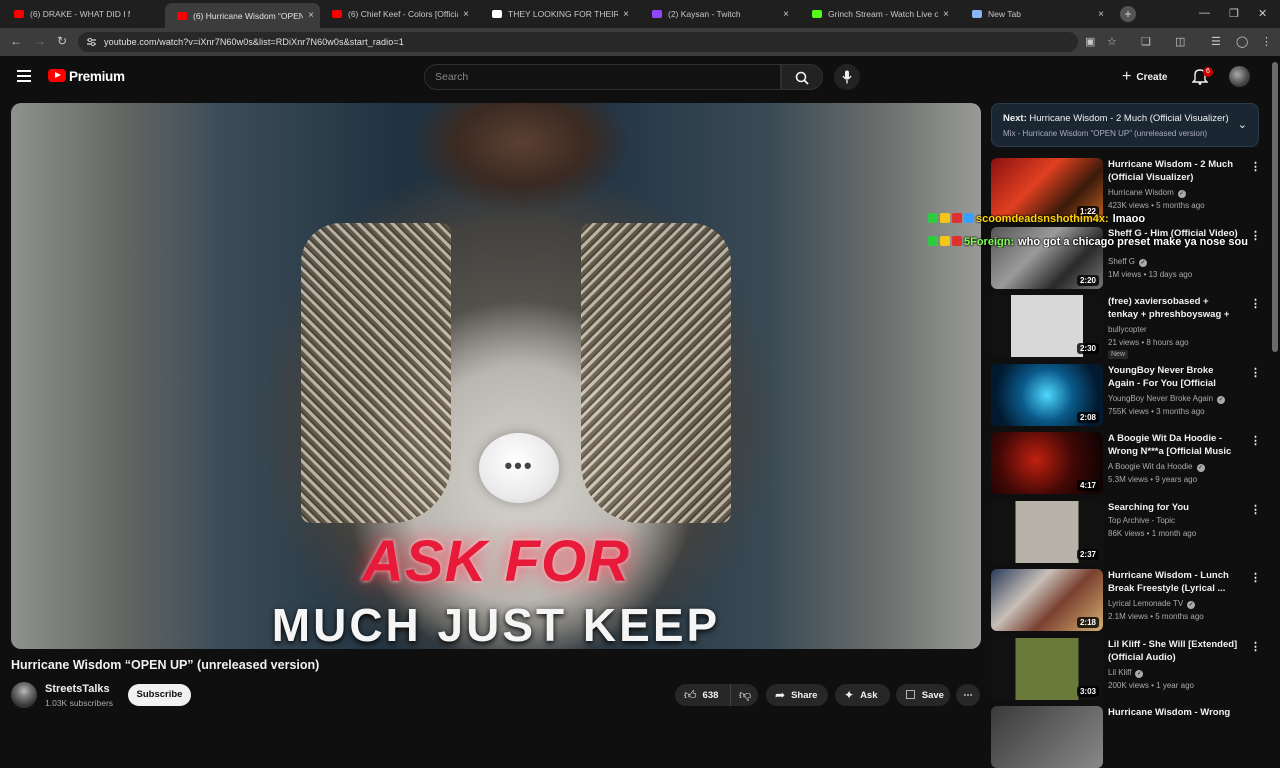 This screenshot has width=1280, height=768. Describe the element at coordinates (1087, 691) in the screenshot. I see `duration-badge: 3:03` at that location.